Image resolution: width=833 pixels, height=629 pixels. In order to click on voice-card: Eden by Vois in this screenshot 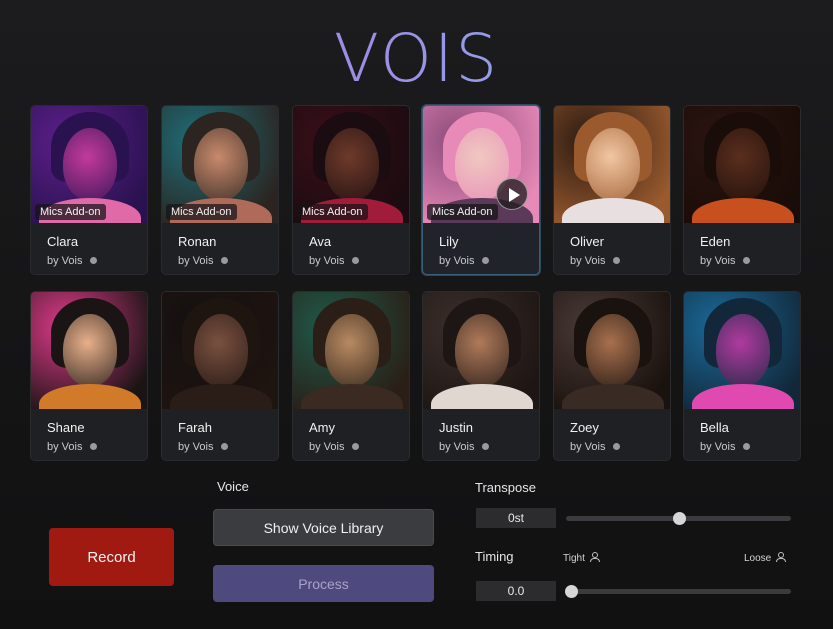, I will do `click(742, 190)`.